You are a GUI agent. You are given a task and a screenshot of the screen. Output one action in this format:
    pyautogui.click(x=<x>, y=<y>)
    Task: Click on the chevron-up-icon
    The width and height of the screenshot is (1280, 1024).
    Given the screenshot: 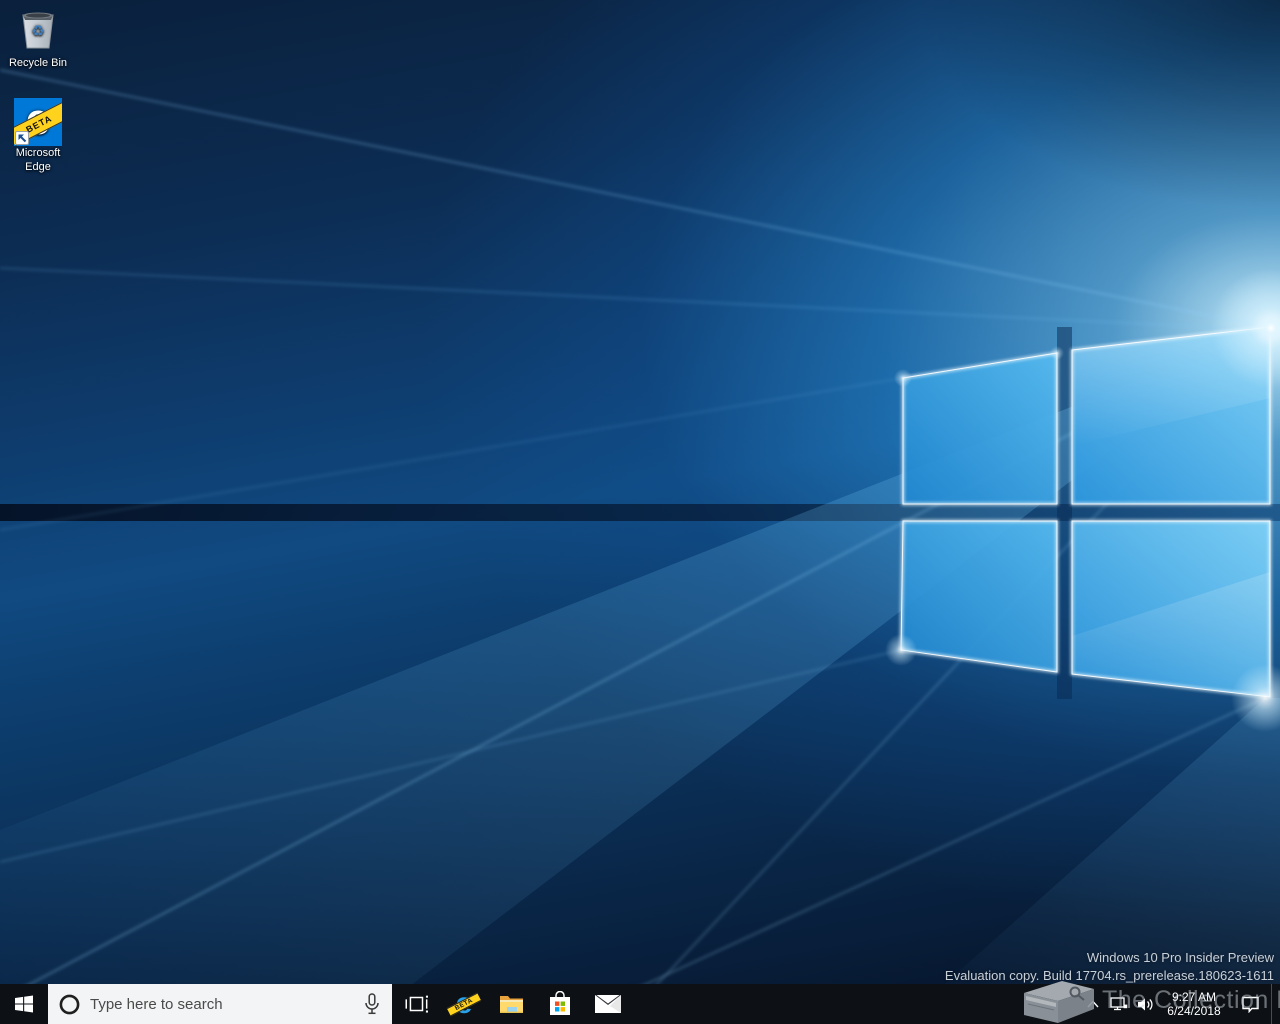 What is the action you would take?
    pyautogui.click(x=1093, y=1004)
    